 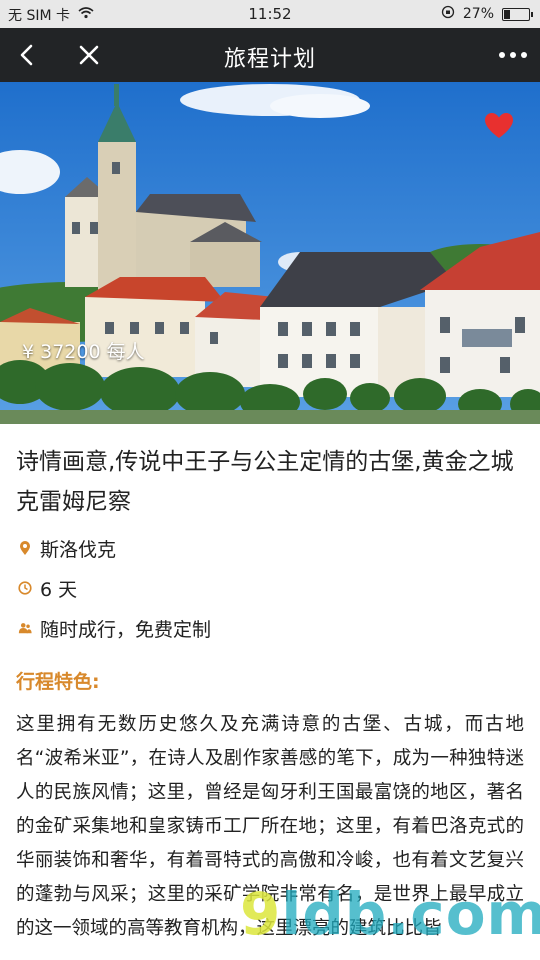 I want to click on clock-icon, so click(x=25, y=588).